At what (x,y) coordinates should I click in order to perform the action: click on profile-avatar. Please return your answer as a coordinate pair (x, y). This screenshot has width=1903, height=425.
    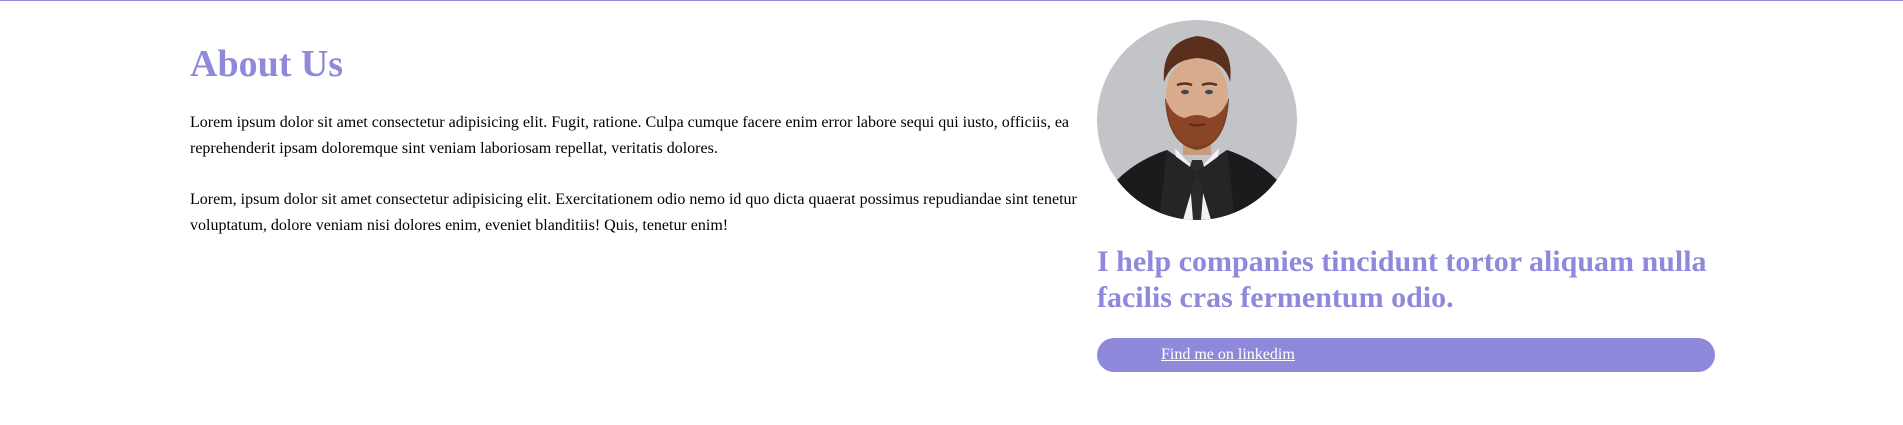
    Looking at the image, I should click on (1197, 120).